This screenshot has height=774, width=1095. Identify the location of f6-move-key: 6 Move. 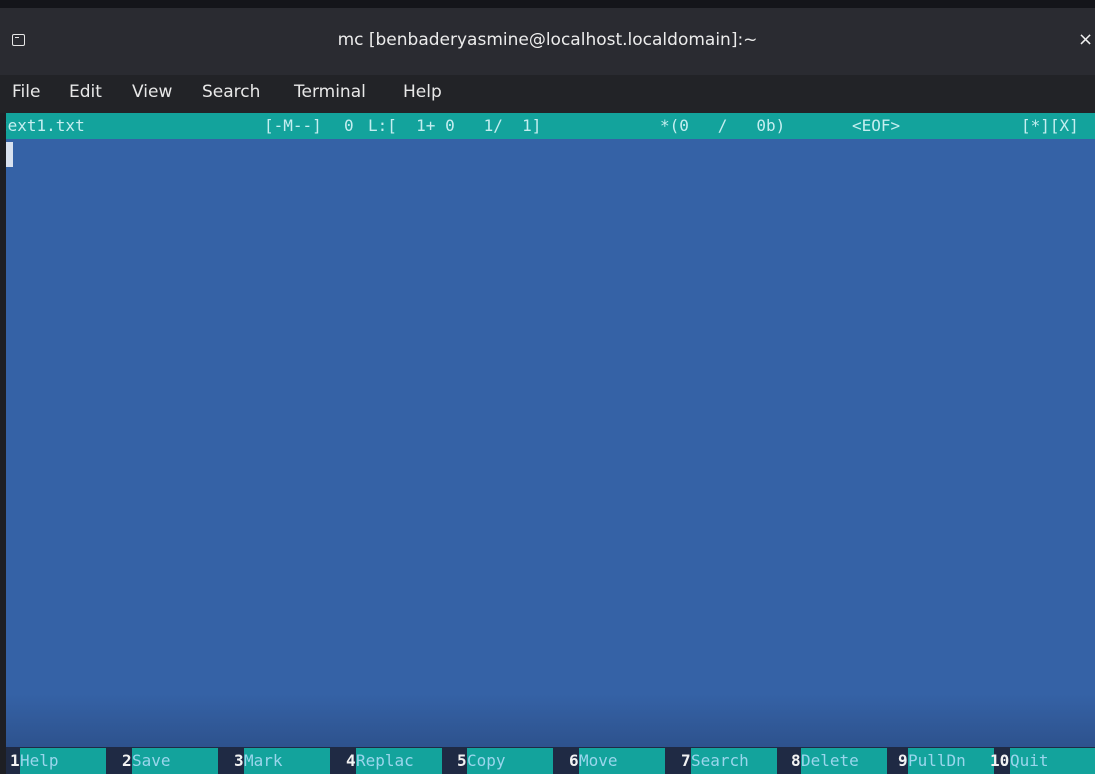
(615, 761).